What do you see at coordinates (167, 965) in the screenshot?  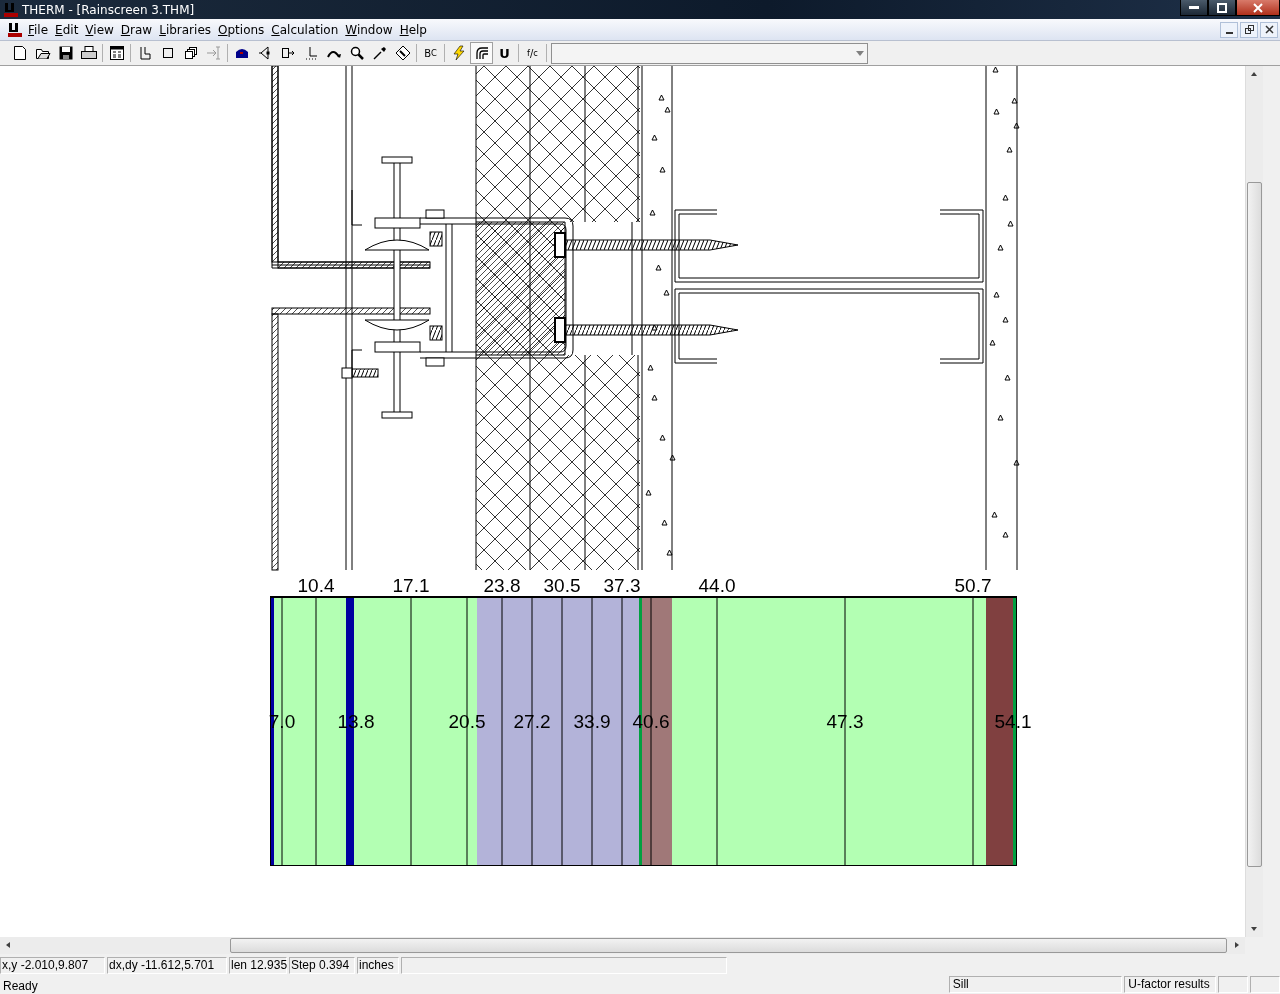 I see `delta-field: dx,dy -11.612,5.701` at bounding box center [167, 965].